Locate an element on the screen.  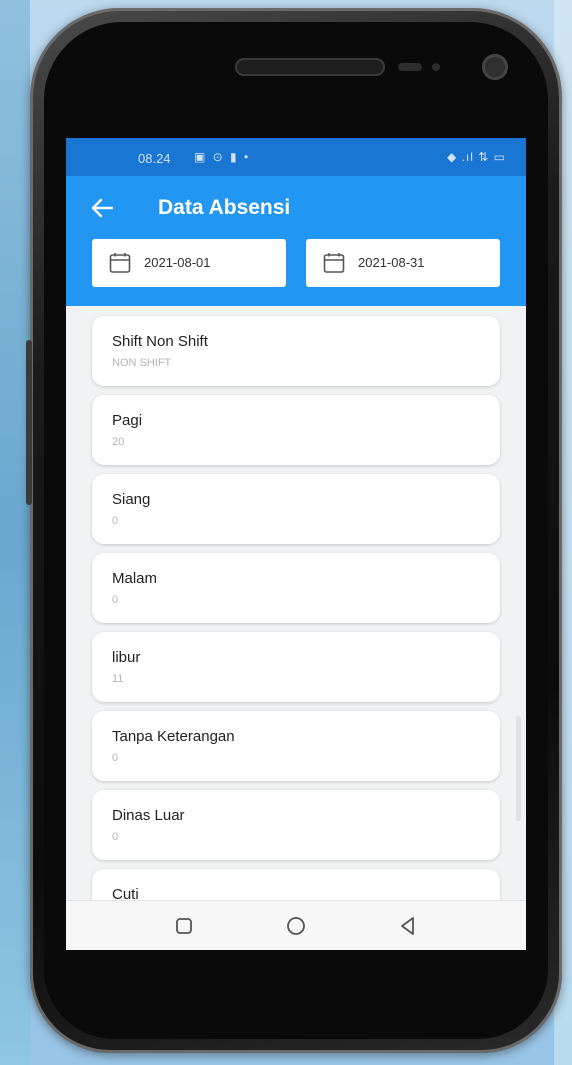
start-date-value: 2021-08-01 is located at coordinates (177, 262).